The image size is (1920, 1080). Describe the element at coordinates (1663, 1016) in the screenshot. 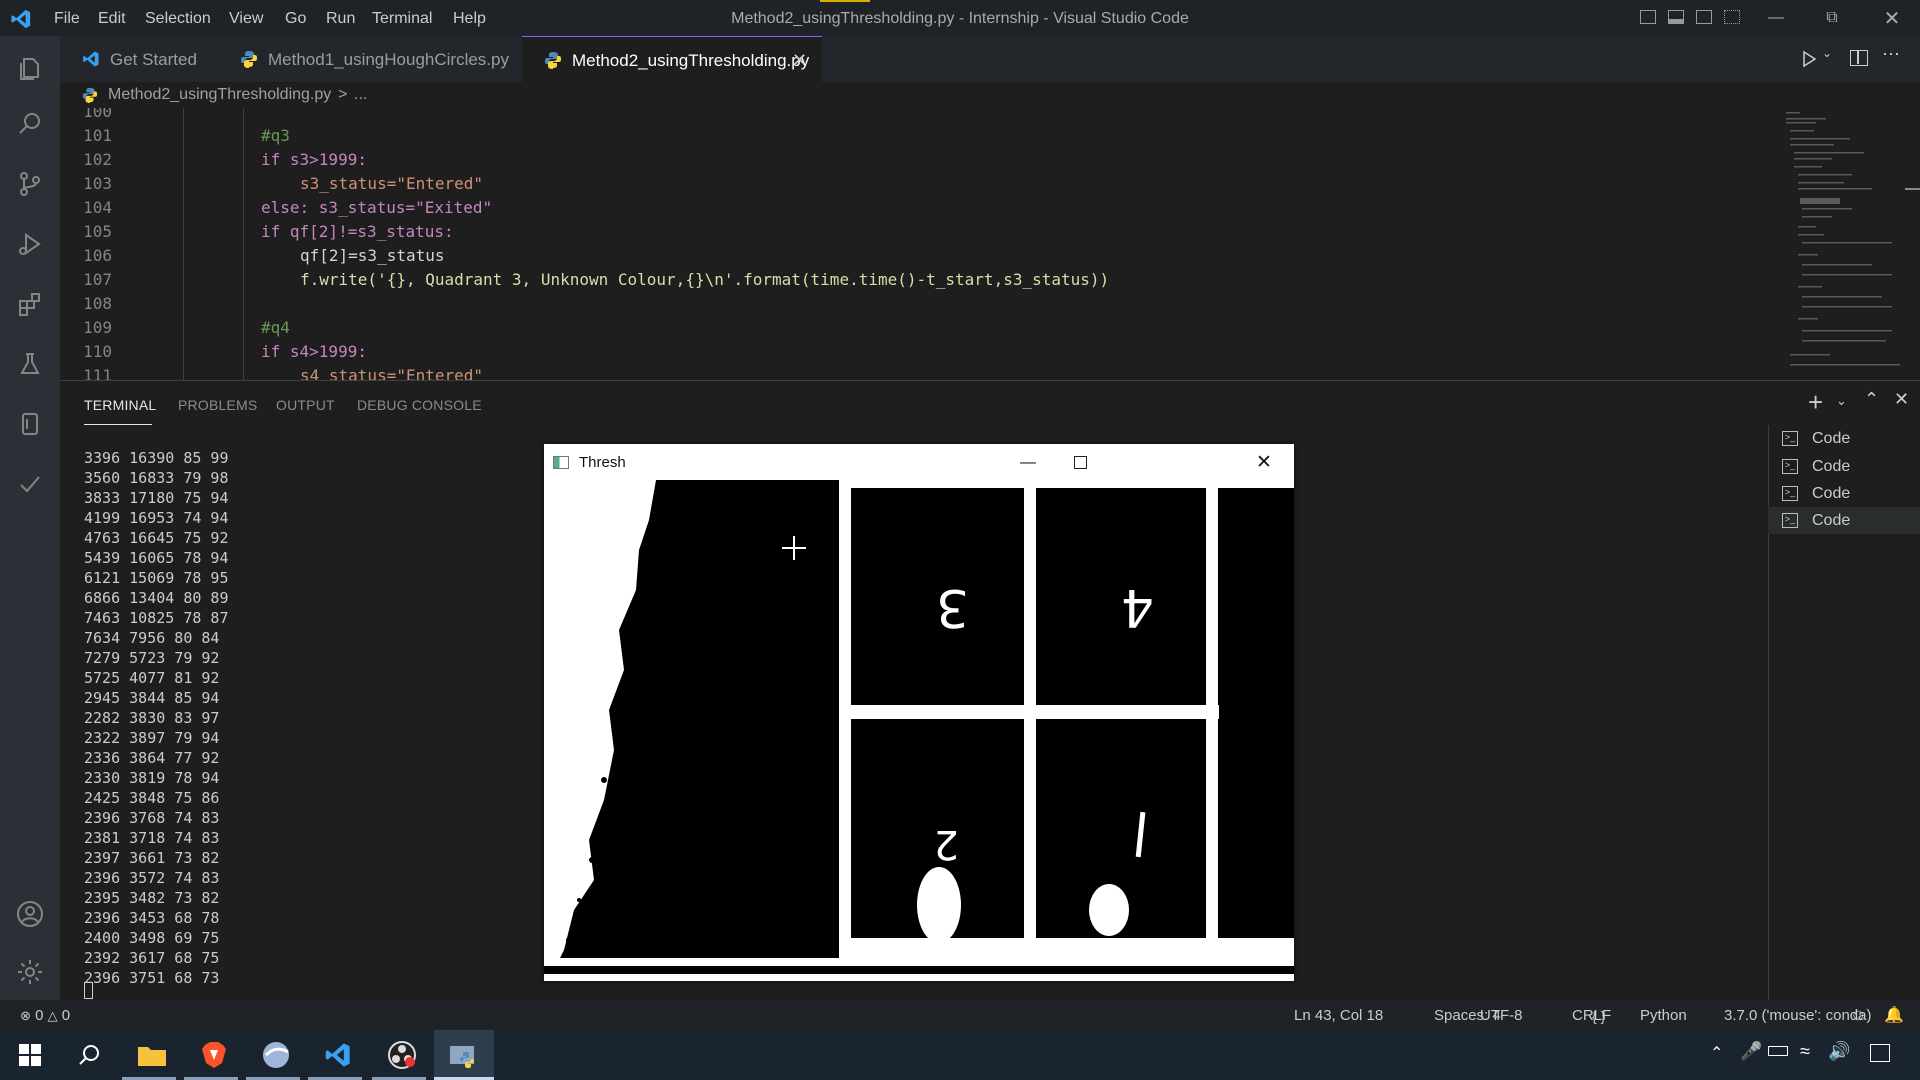

I see `language-label: Python` at that location.